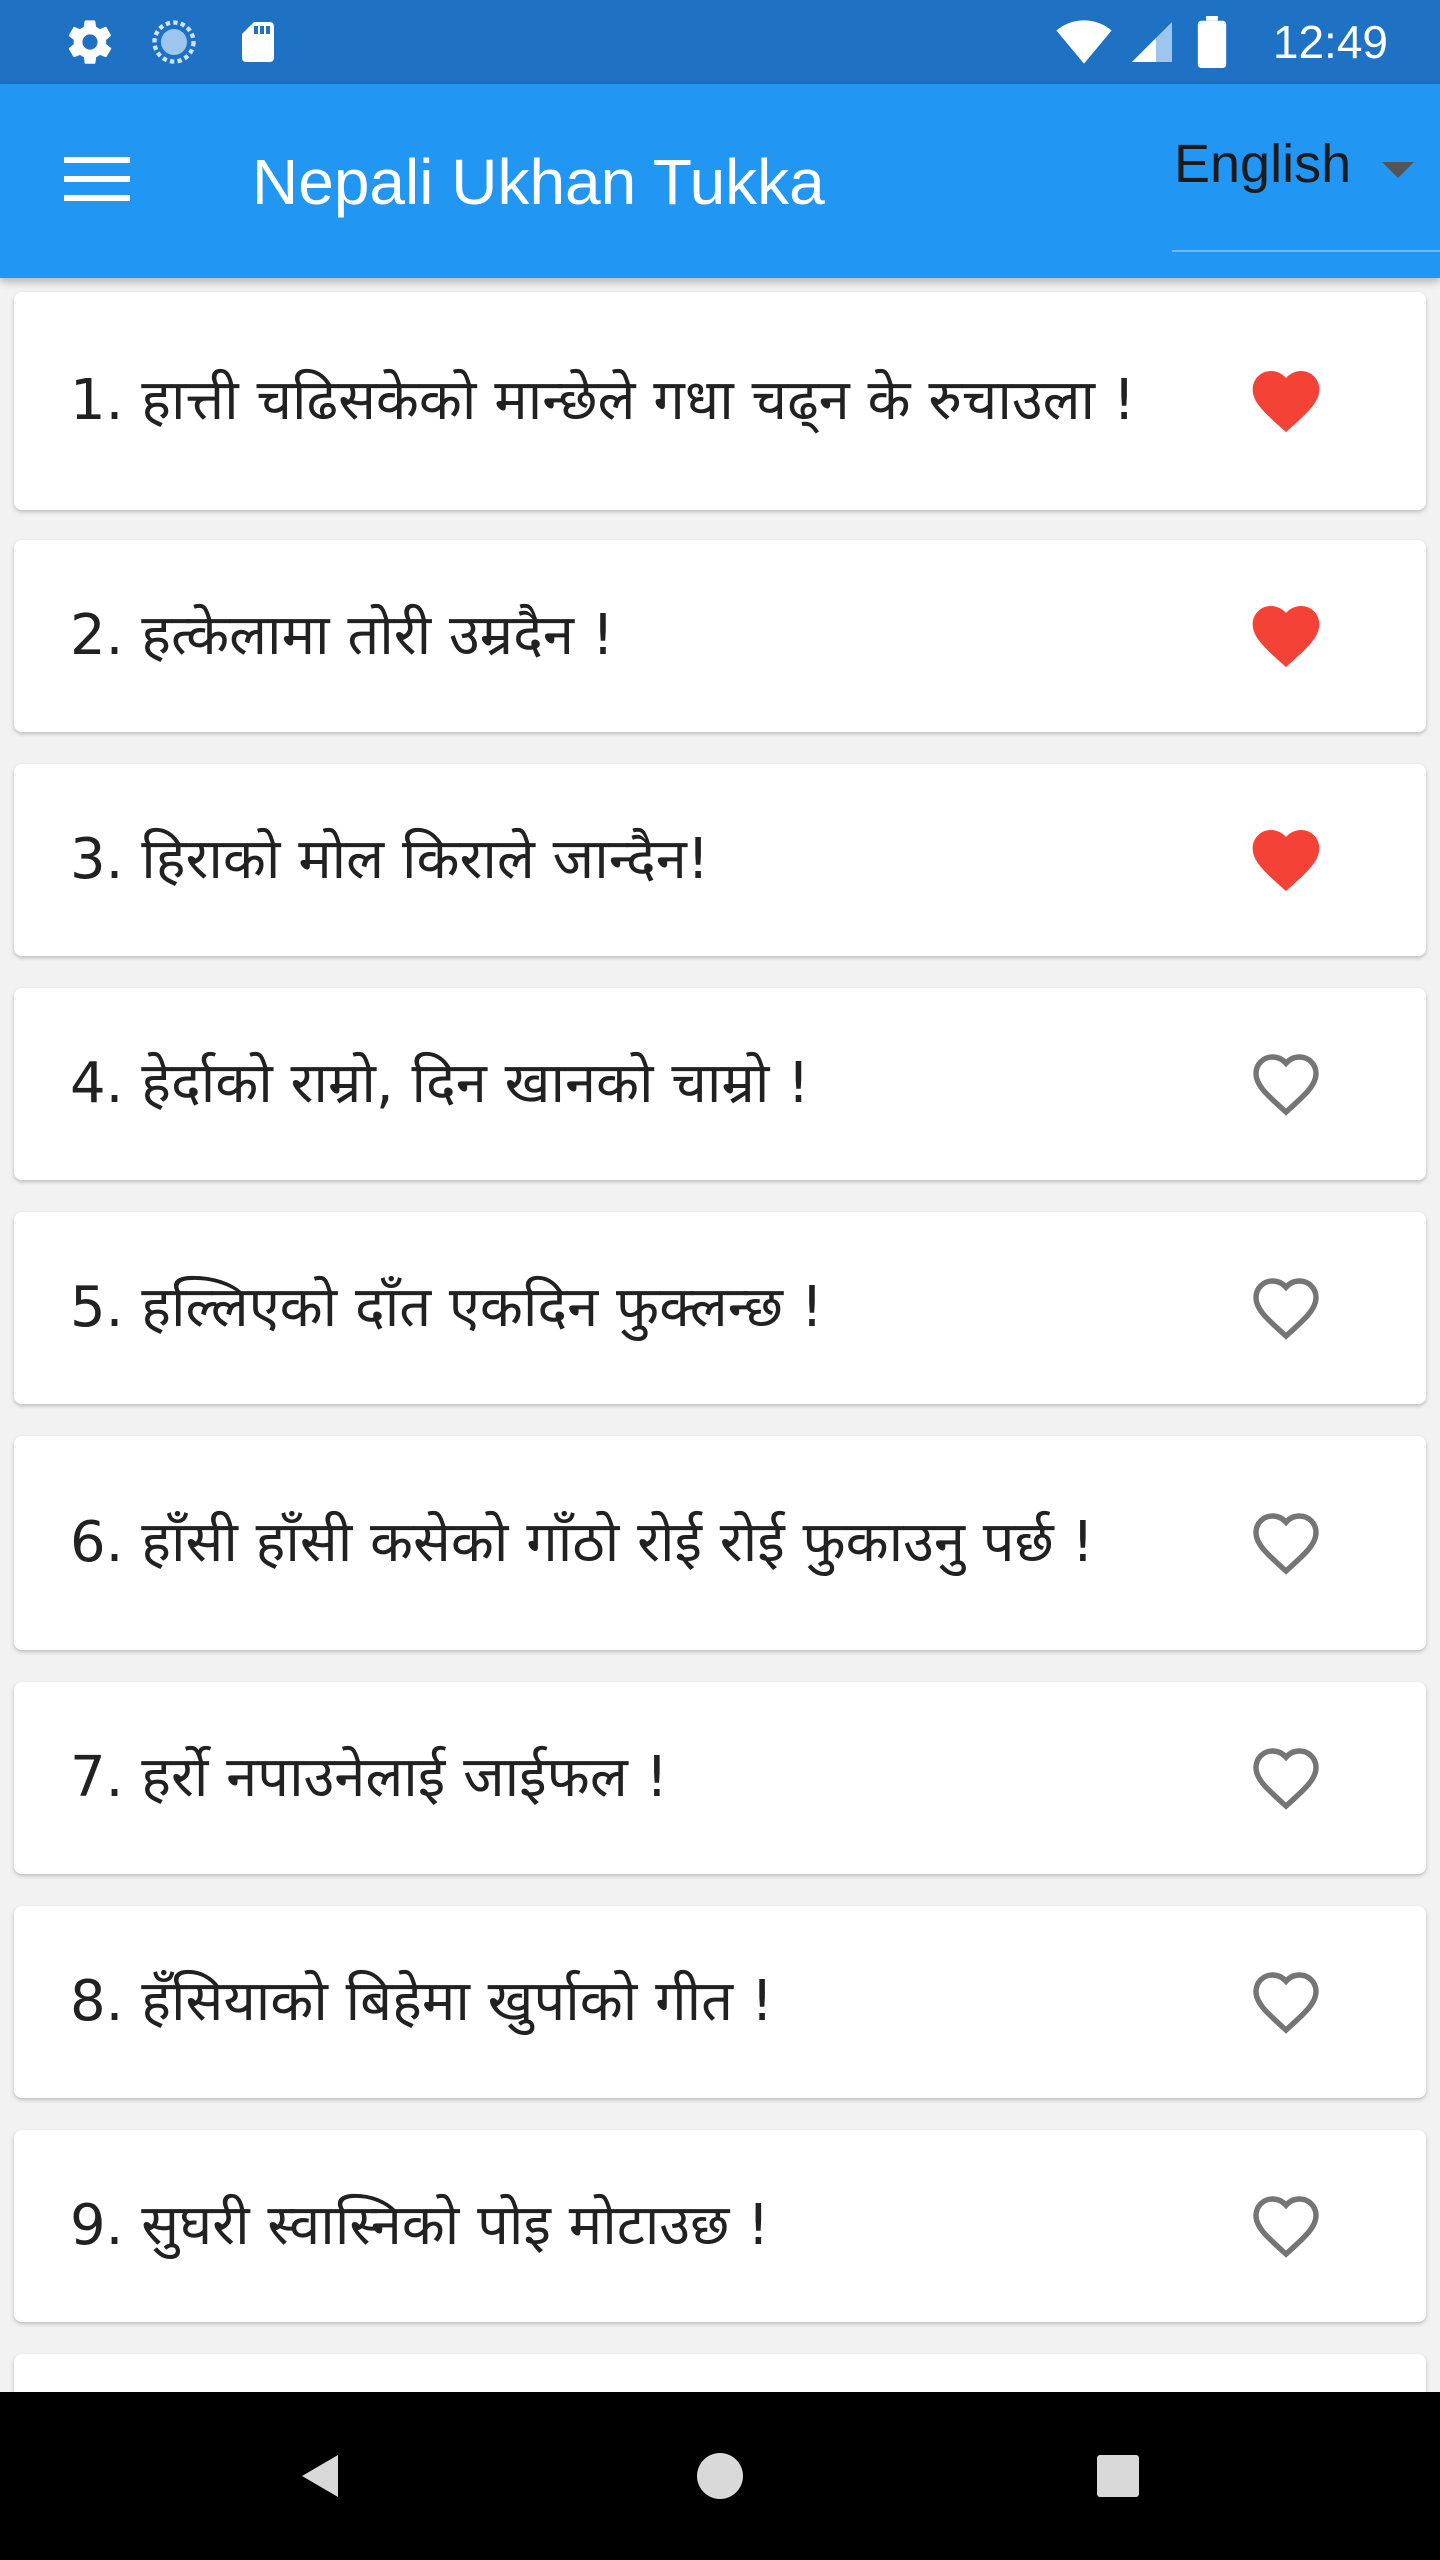 The image size is (1440, 2560). What do you see at coordinates (1263, 164) in the screenshot?
I see `language-selected: English` at bounding box center [1263, 164].